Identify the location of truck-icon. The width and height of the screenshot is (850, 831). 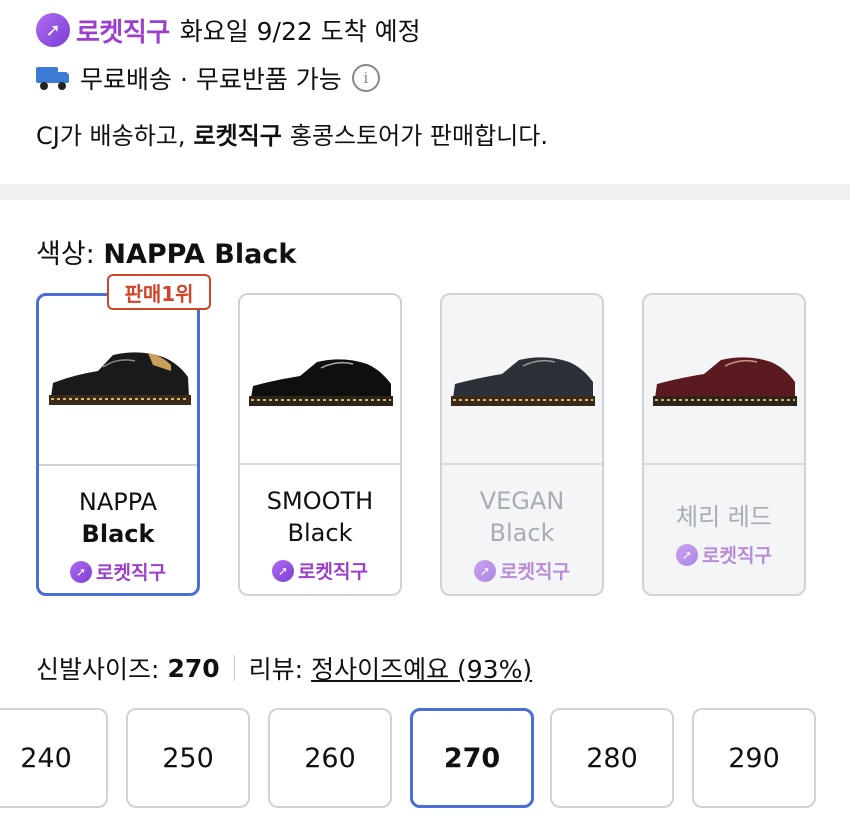
(53, 78).